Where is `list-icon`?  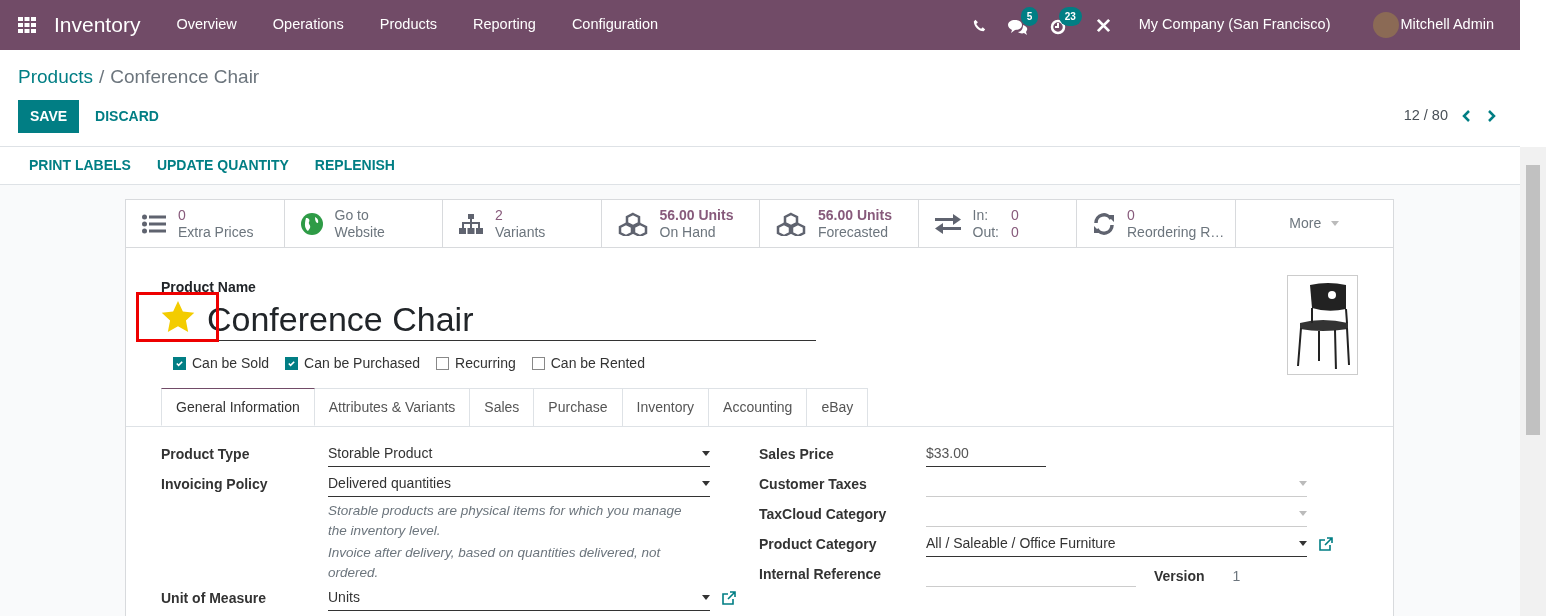
list-icon is located at coordinates (154, 223).